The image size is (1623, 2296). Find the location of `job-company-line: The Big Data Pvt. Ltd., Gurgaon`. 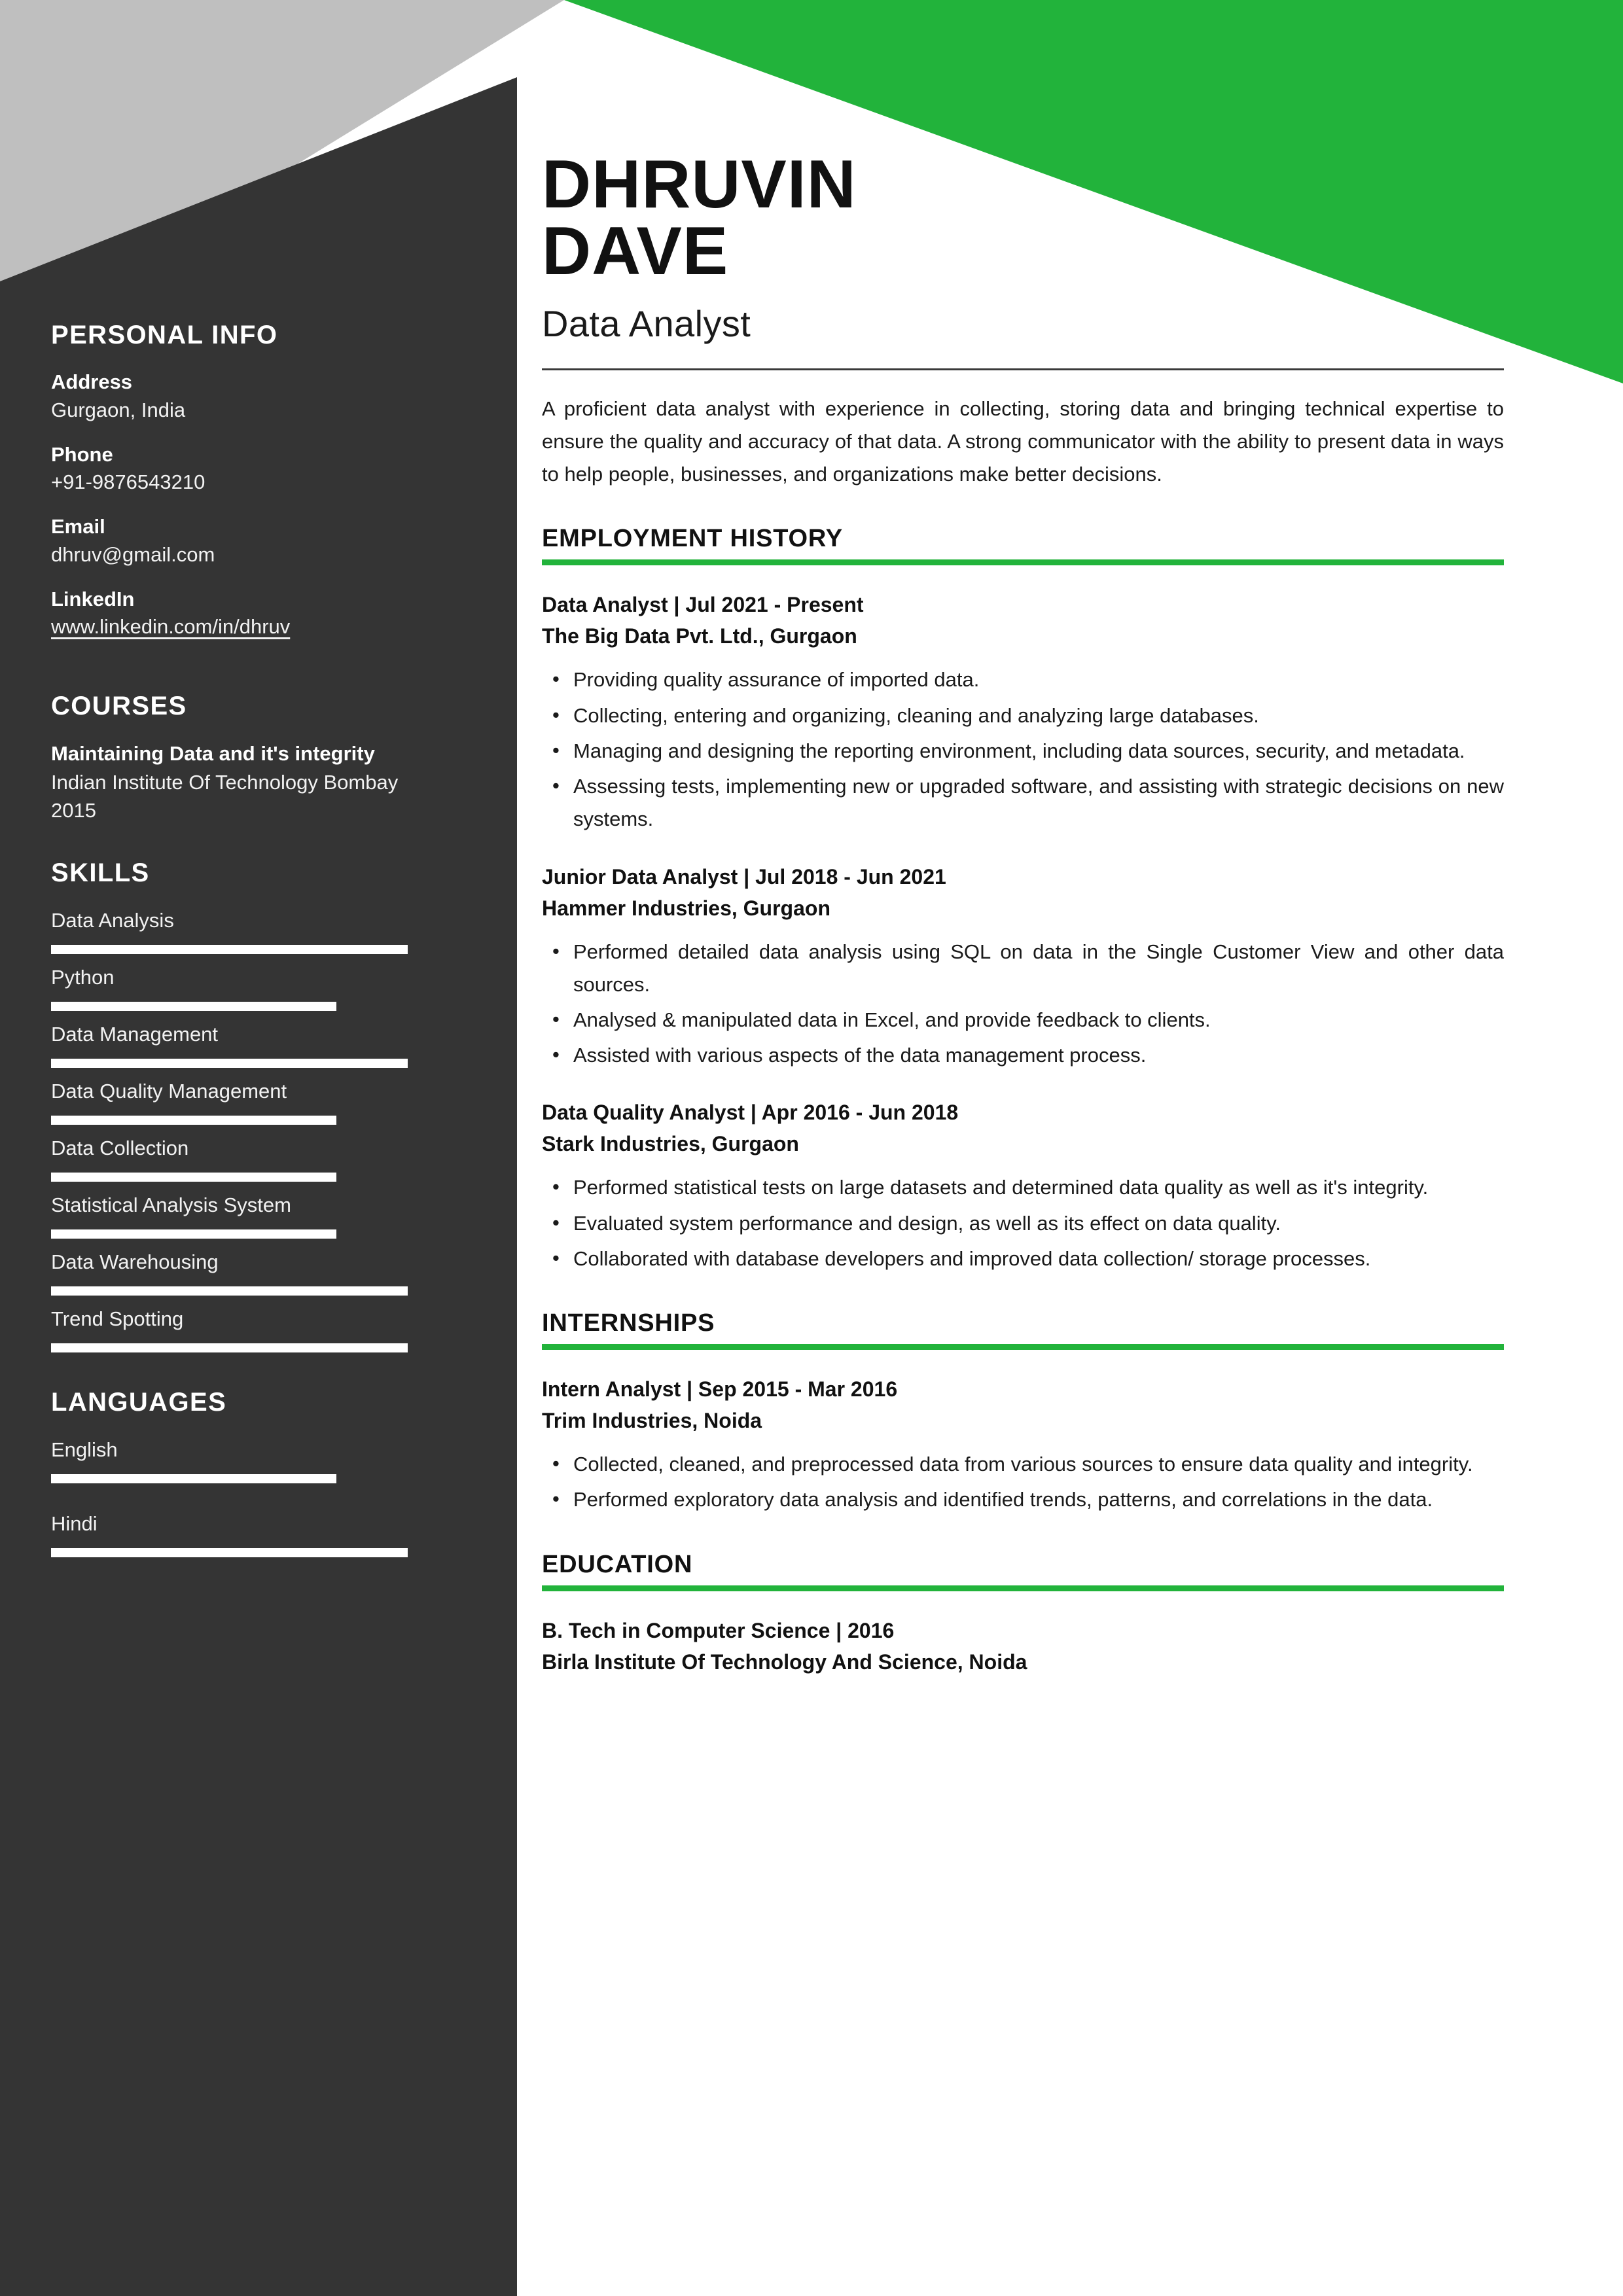

job-company-line: The Big Data Pvt. Ltd., Gurgaon is located at coordinates (699, 636).